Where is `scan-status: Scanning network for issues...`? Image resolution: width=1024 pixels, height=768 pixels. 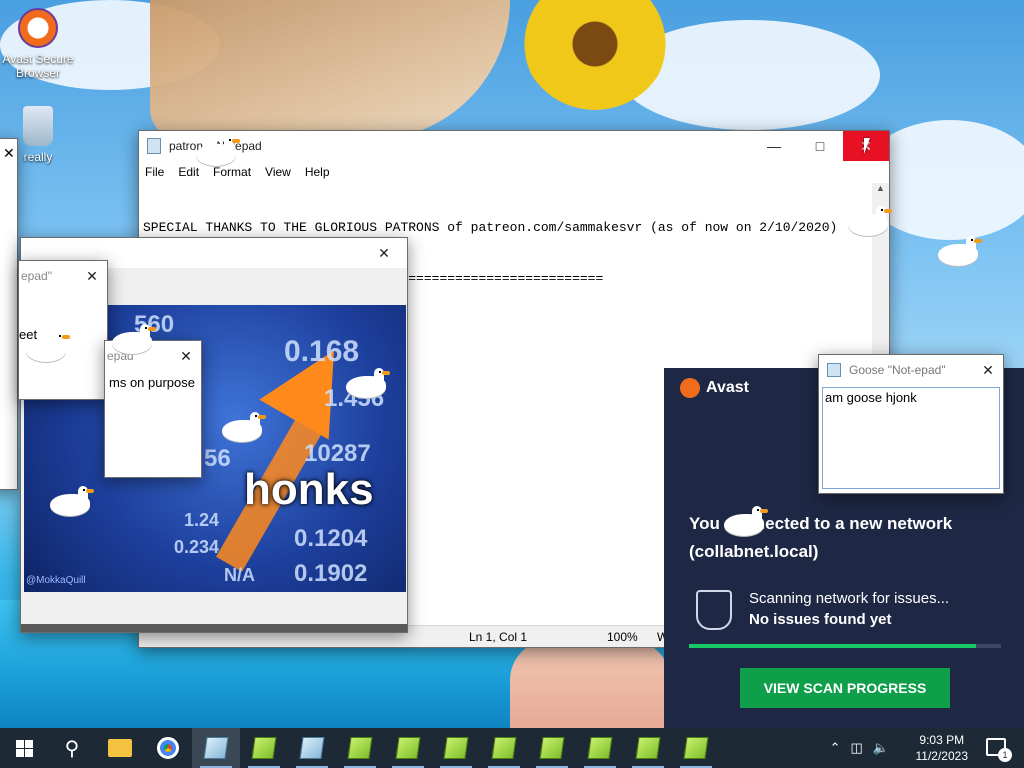 scan-status: Scanning network for issues... is located at coordinates (849, 598).